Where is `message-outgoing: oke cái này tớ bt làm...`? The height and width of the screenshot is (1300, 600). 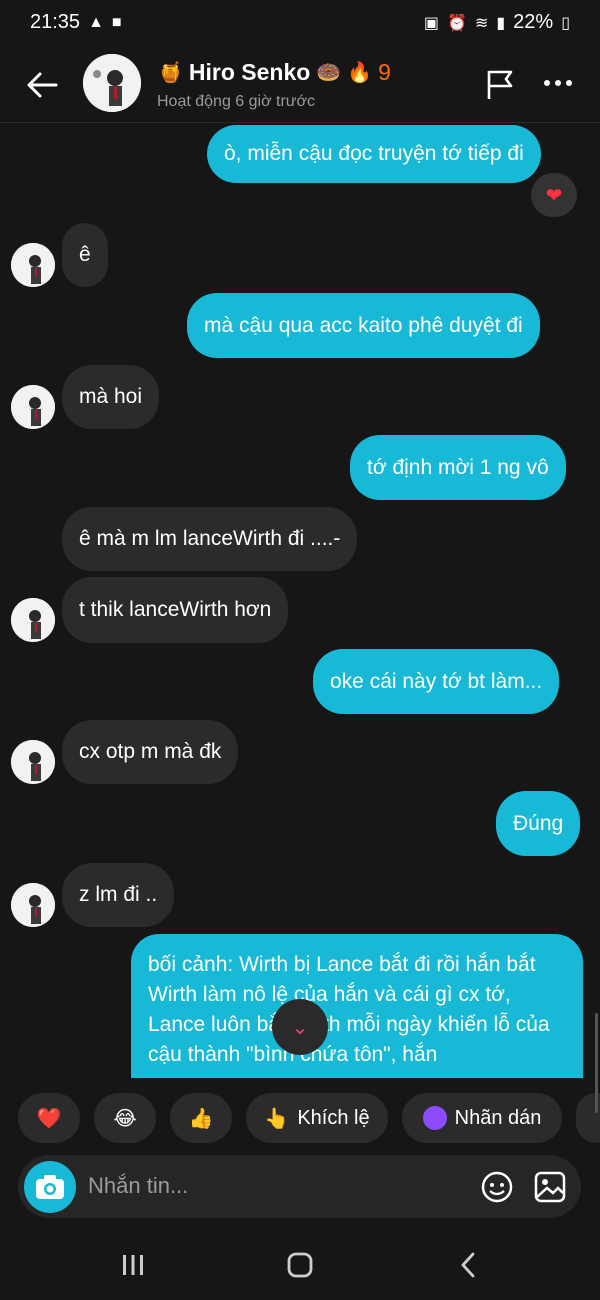
message-outgoing: oke cái này tớ bt làm... is located at coordinates (436, 681).